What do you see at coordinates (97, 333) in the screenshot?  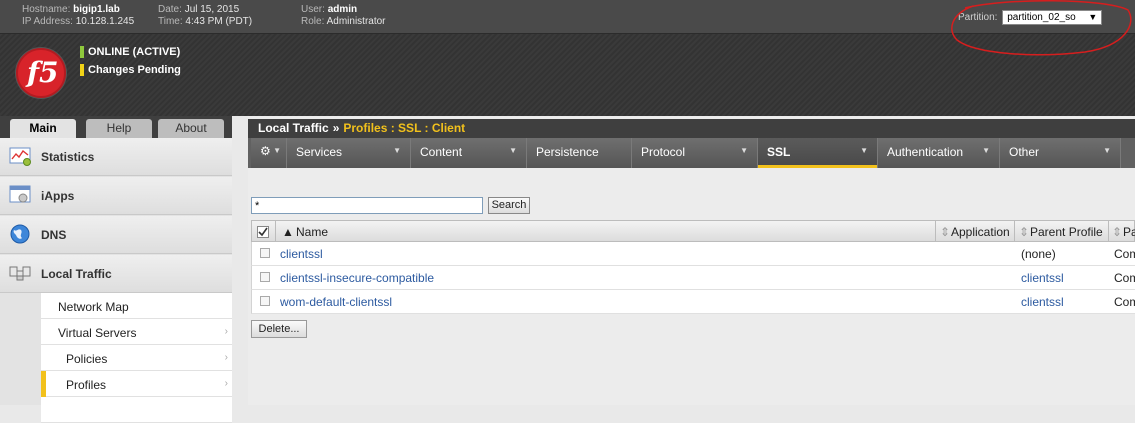 I see `sub-item-label: Virtual Servers` at bounding box center [97, 333].